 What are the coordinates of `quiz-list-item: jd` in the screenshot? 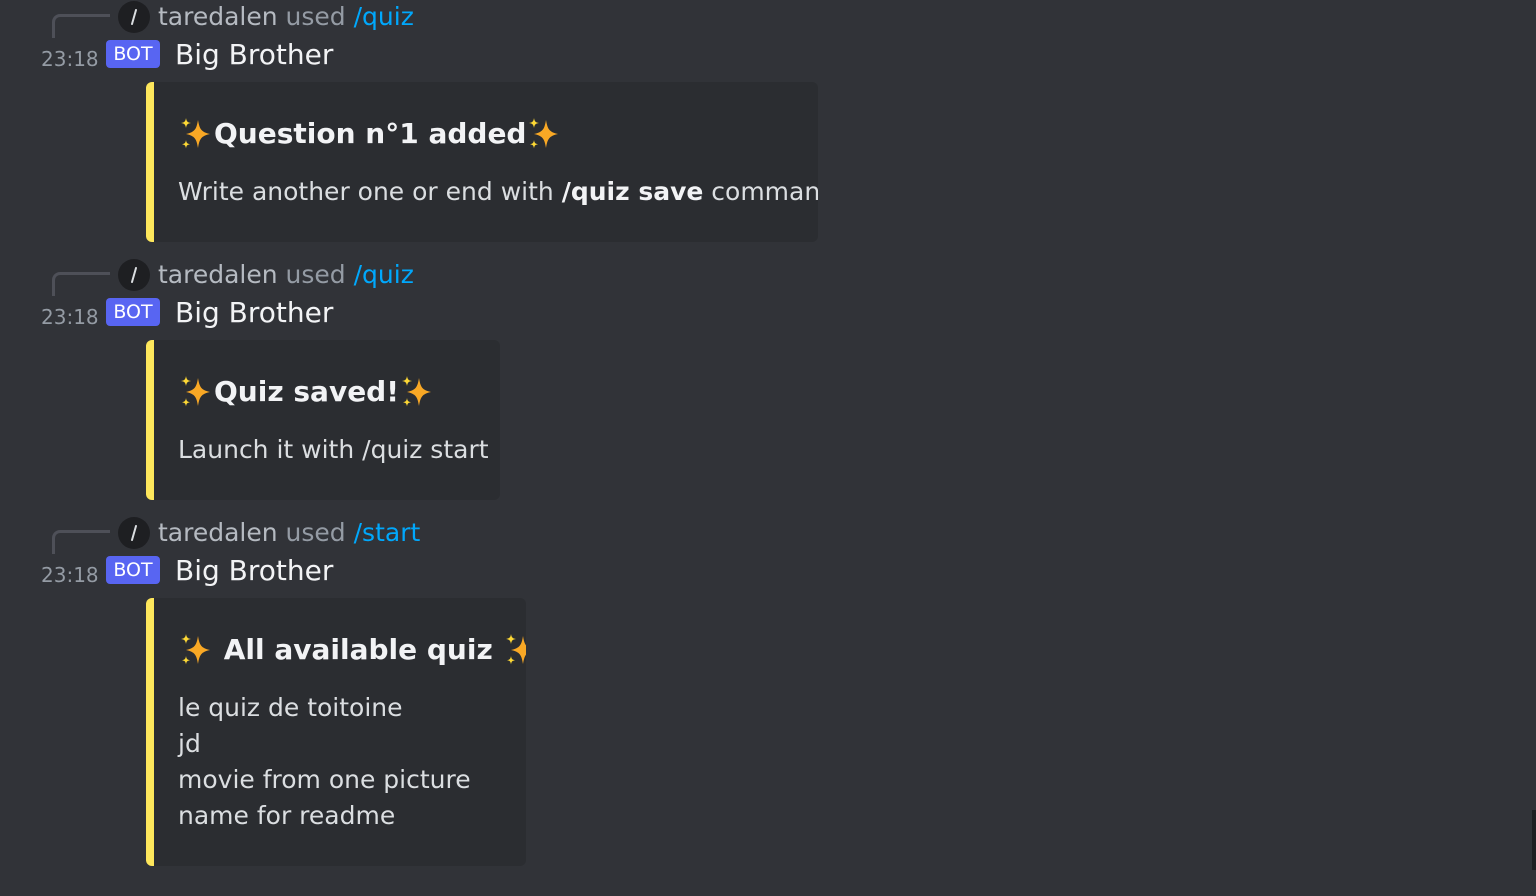 It's located at (189, 743).